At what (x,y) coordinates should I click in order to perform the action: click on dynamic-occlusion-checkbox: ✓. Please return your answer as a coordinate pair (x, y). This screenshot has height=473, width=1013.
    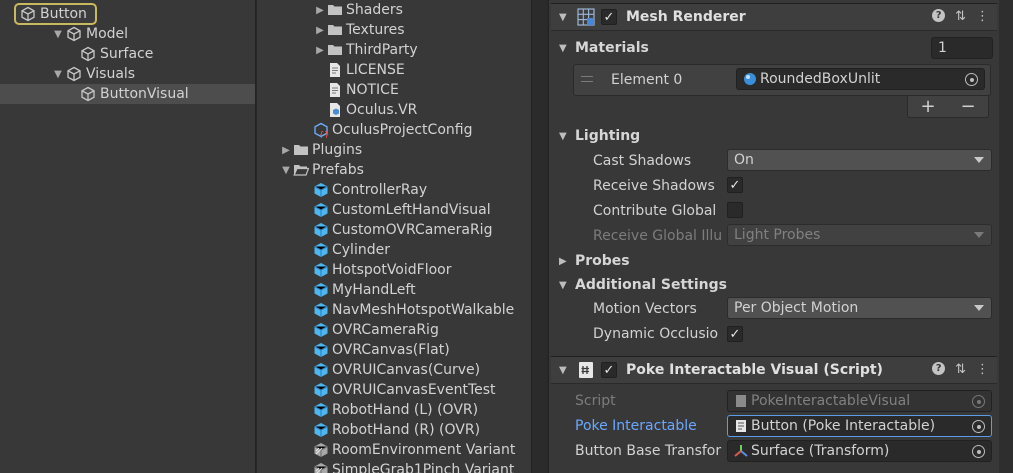
    Looking at the image, I should click on (735, 334).